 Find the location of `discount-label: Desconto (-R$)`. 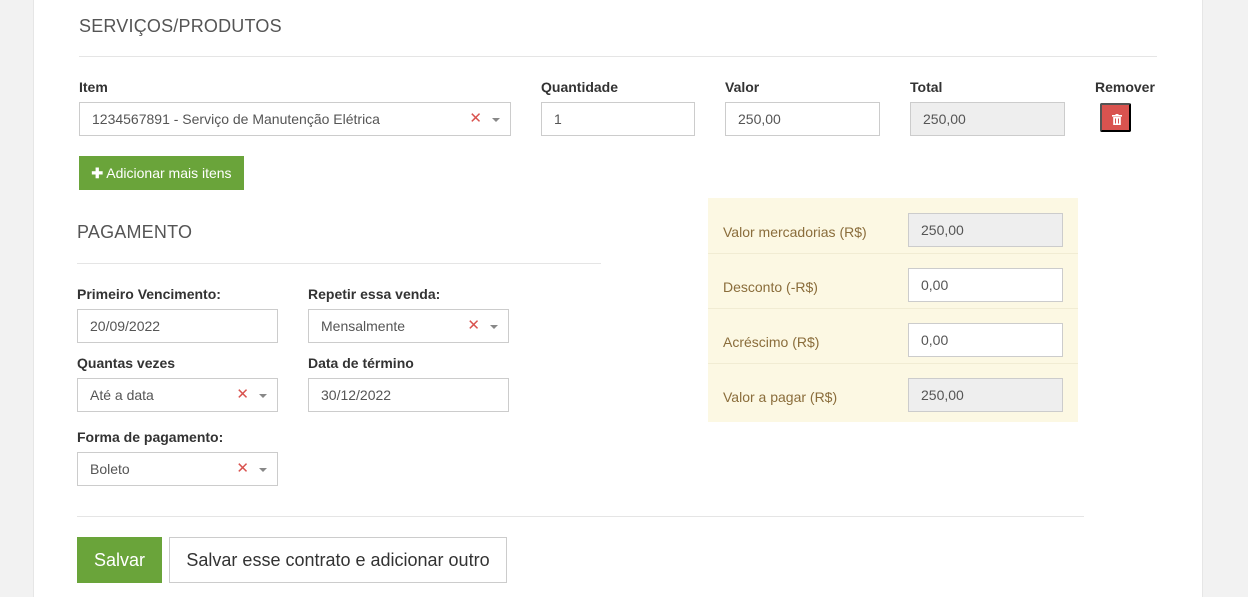

discount-label: Desconto (-R$) is located at coordinates (770, 287).